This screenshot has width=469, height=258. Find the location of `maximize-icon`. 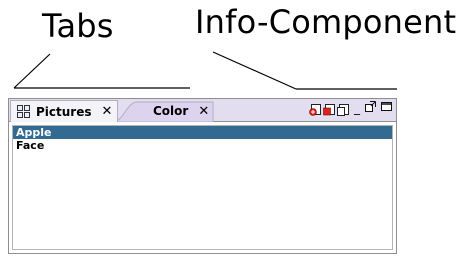

maximize-icon is located at coordinates (370, 108).